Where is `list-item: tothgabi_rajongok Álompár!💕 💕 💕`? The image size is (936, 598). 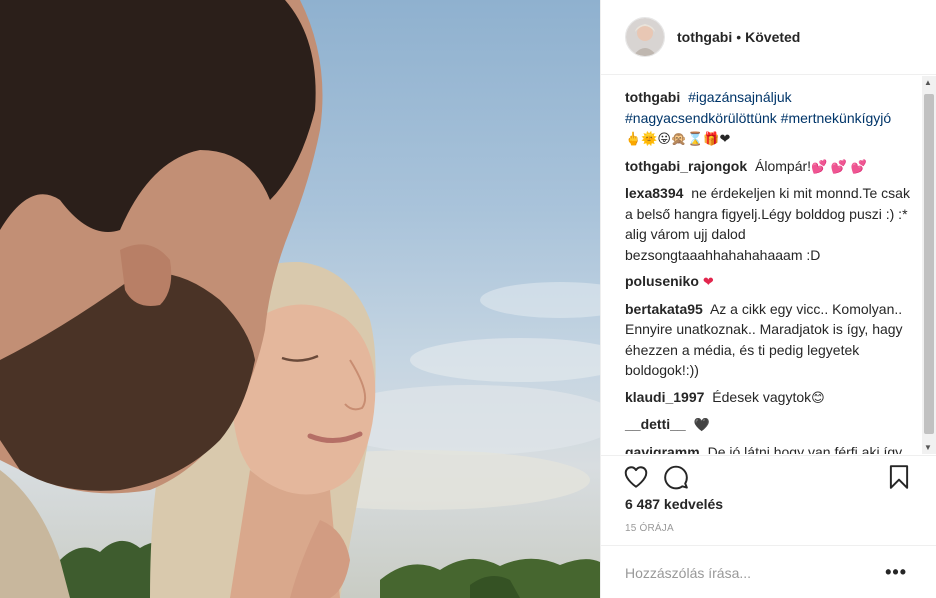 list-item: tothgabi_rajongok Álompár!💕 💕 💕 is located at coordinates (774, 167).